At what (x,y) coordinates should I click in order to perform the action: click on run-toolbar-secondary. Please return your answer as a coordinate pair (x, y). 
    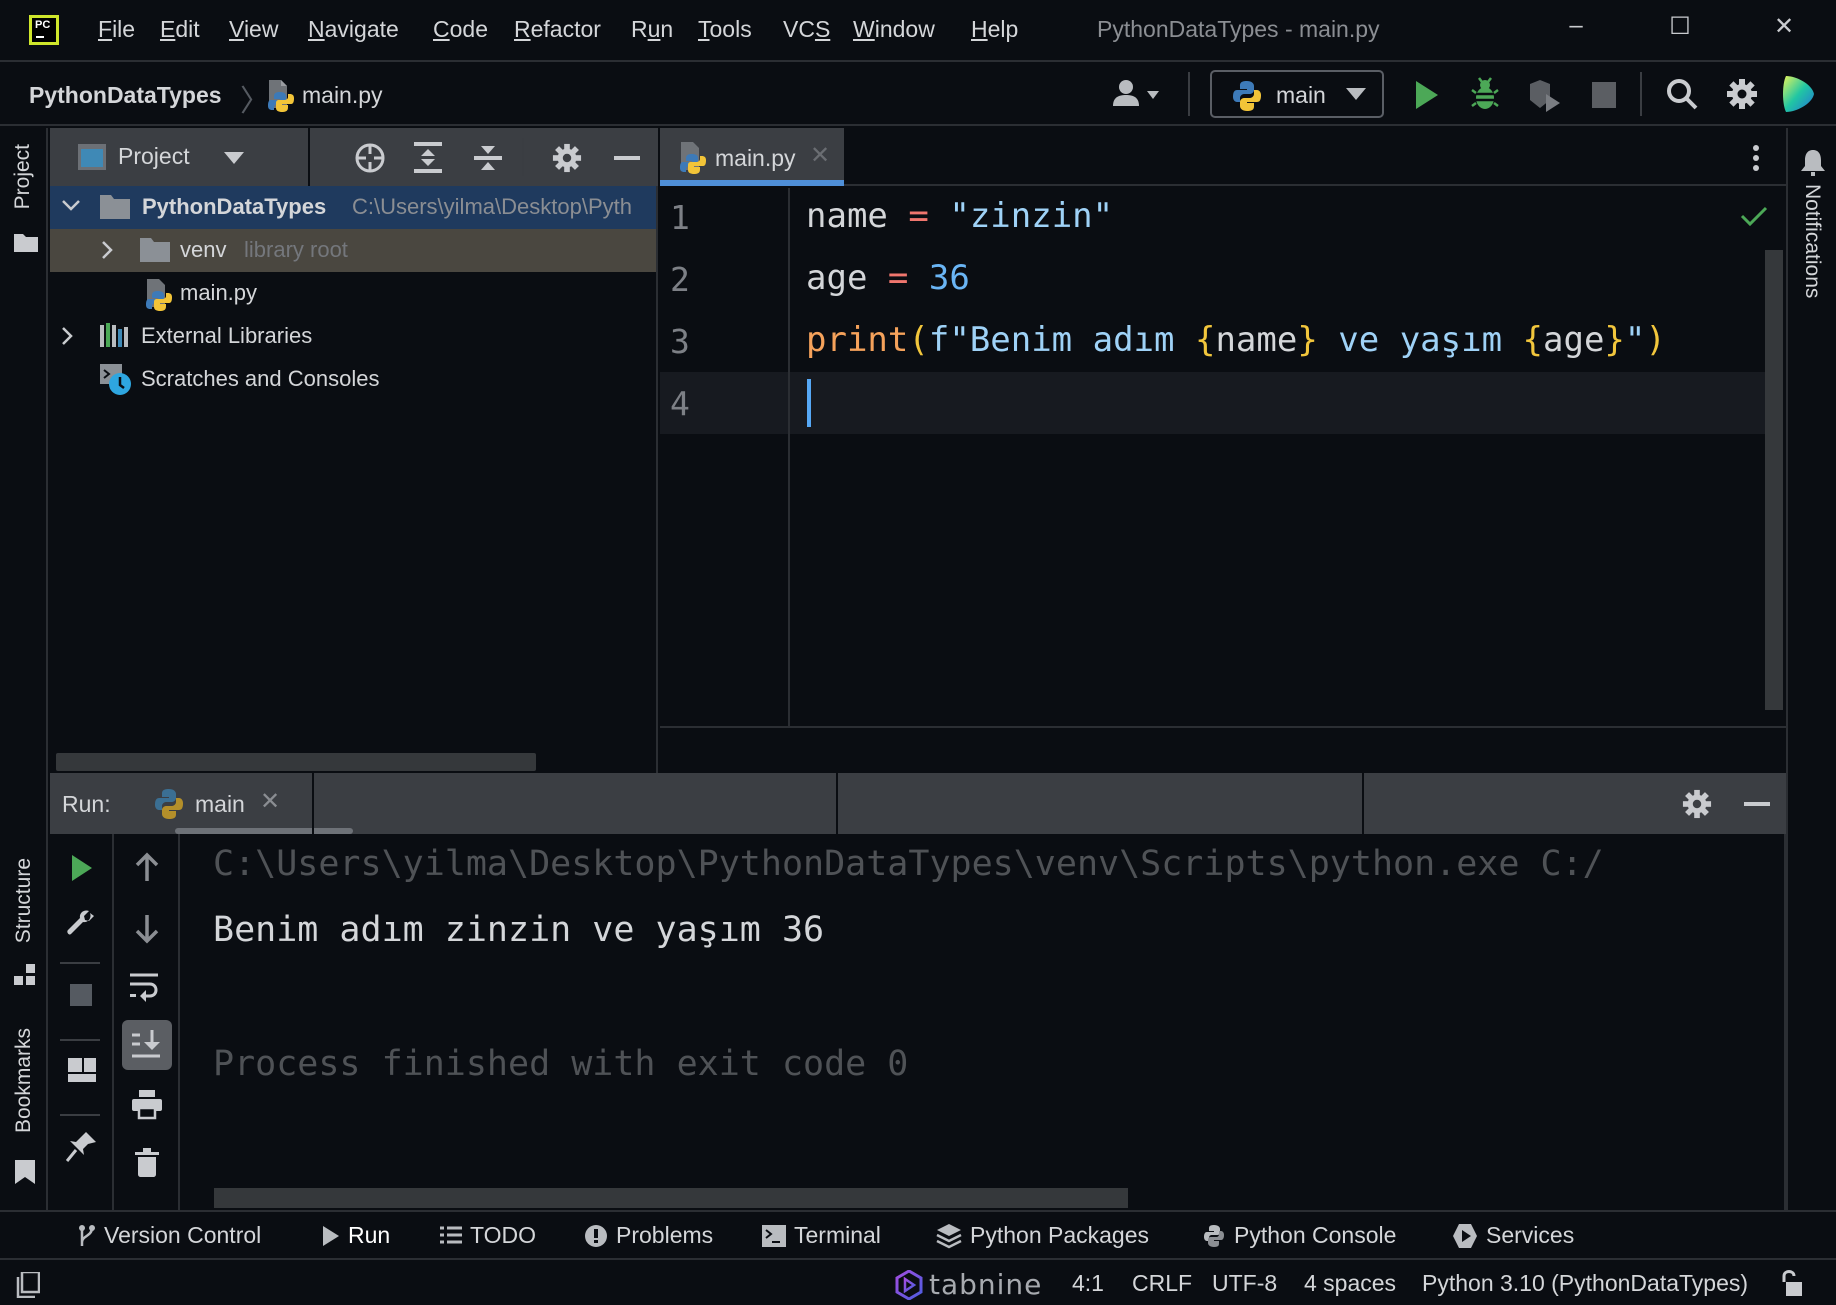
    Looking at the image, I should click on (147, 1022).